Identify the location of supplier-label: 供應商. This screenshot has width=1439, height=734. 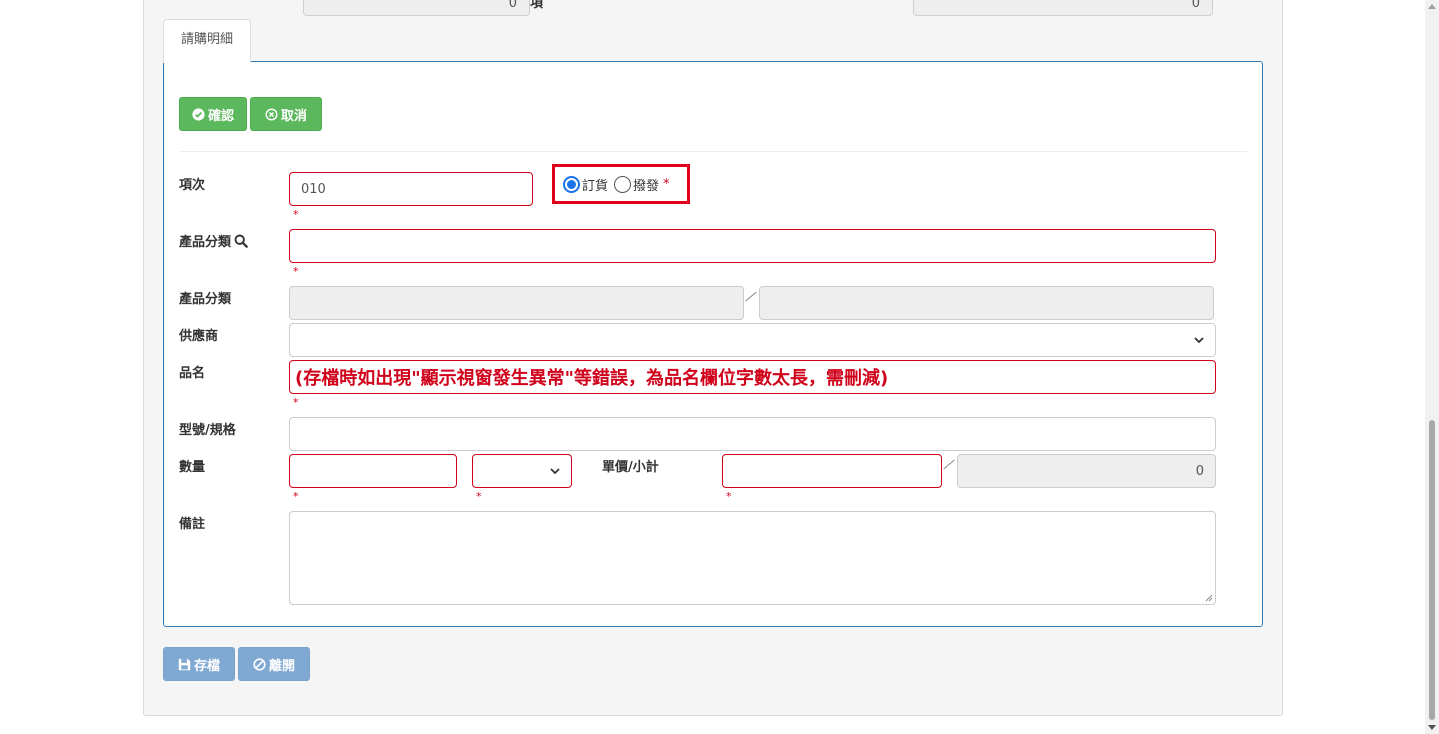
(199, 336).